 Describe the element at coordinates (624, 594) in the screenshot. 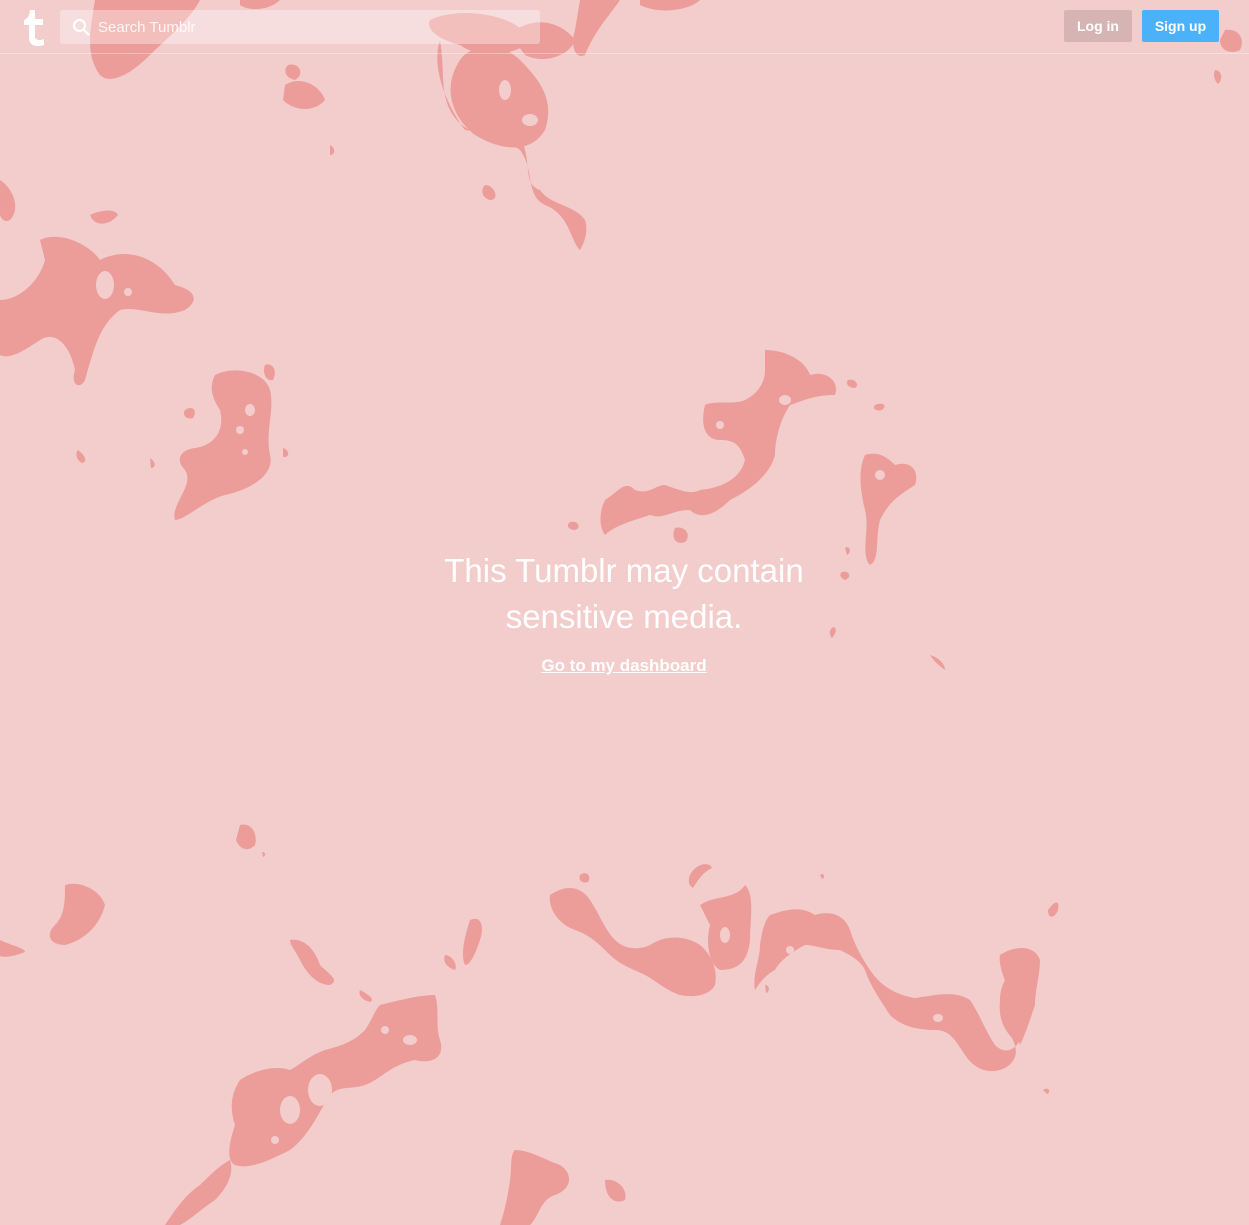

I see `notice-title: This Tumblr may contain sensitive media.` at that location.